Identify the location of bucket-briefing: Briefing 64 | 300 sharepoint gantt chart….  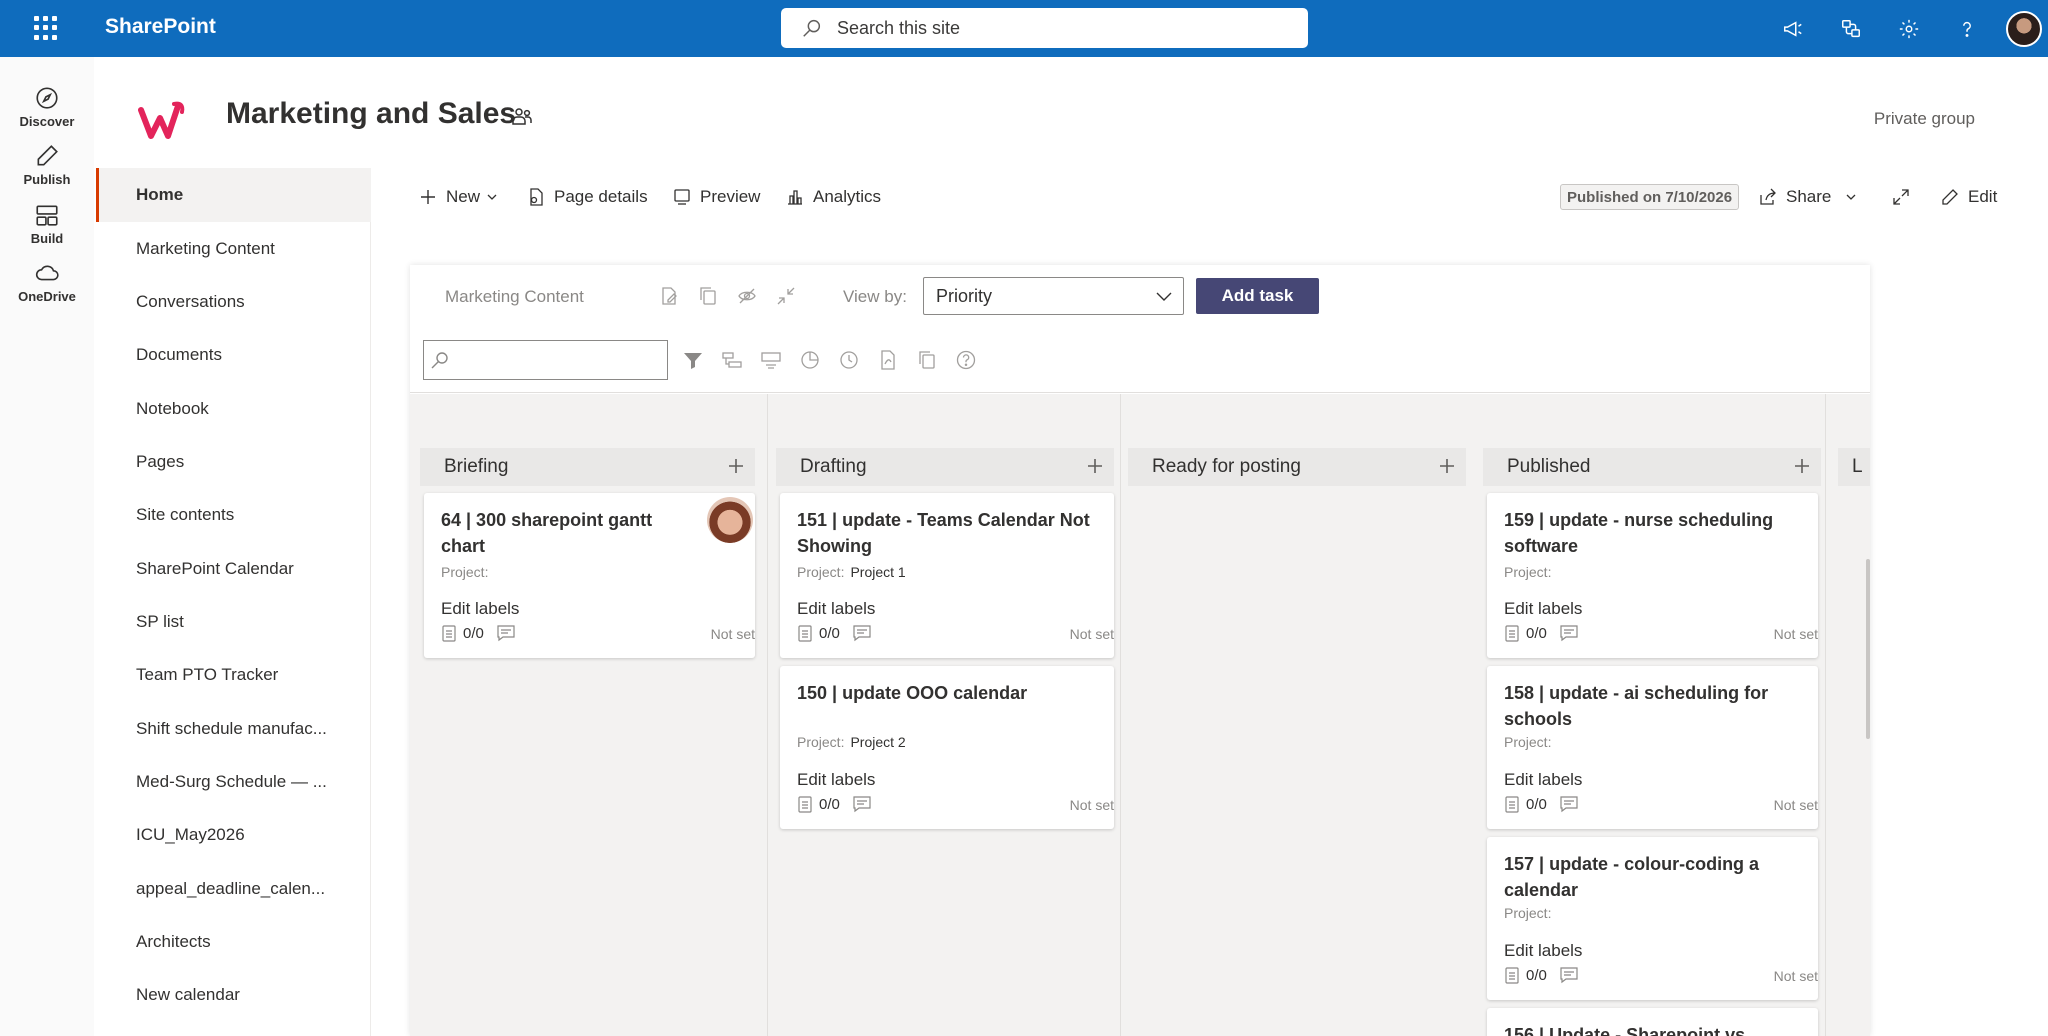
(592, 715).